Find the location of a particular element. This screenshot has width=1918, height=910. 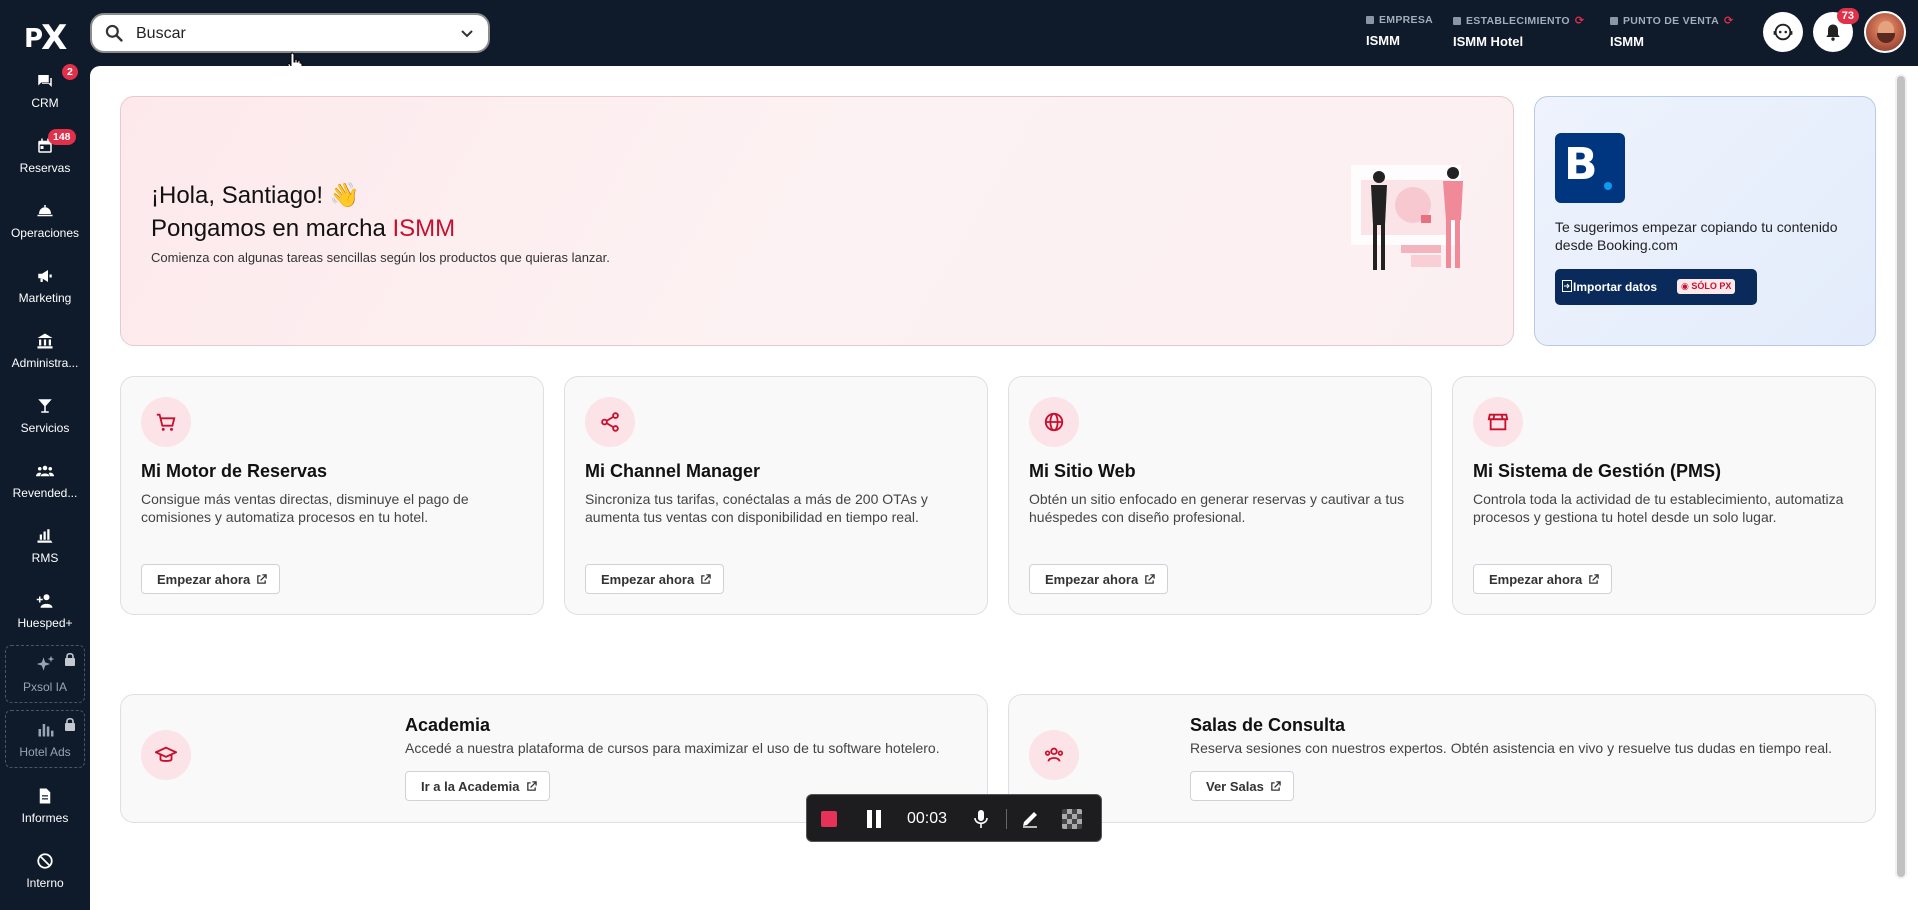

scrollbar-thumb is located at coordinates (1901, 476).